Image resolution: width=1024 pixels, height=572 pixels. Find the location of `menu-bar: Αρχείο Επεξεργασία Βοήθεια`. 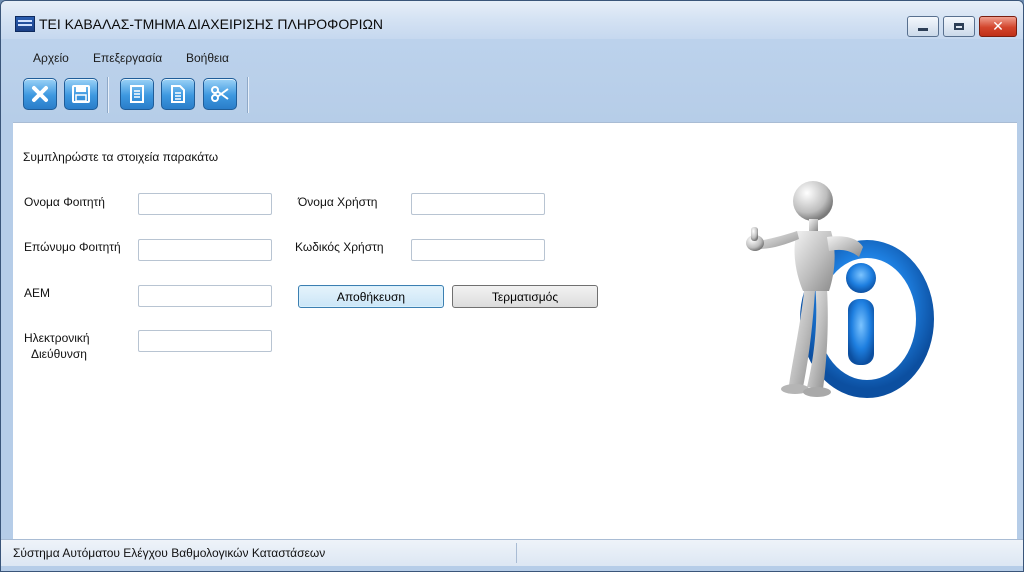

menu-bar: Αρχείο Επεξεργασία Βοήθεια is located at coordinates (512, 58).